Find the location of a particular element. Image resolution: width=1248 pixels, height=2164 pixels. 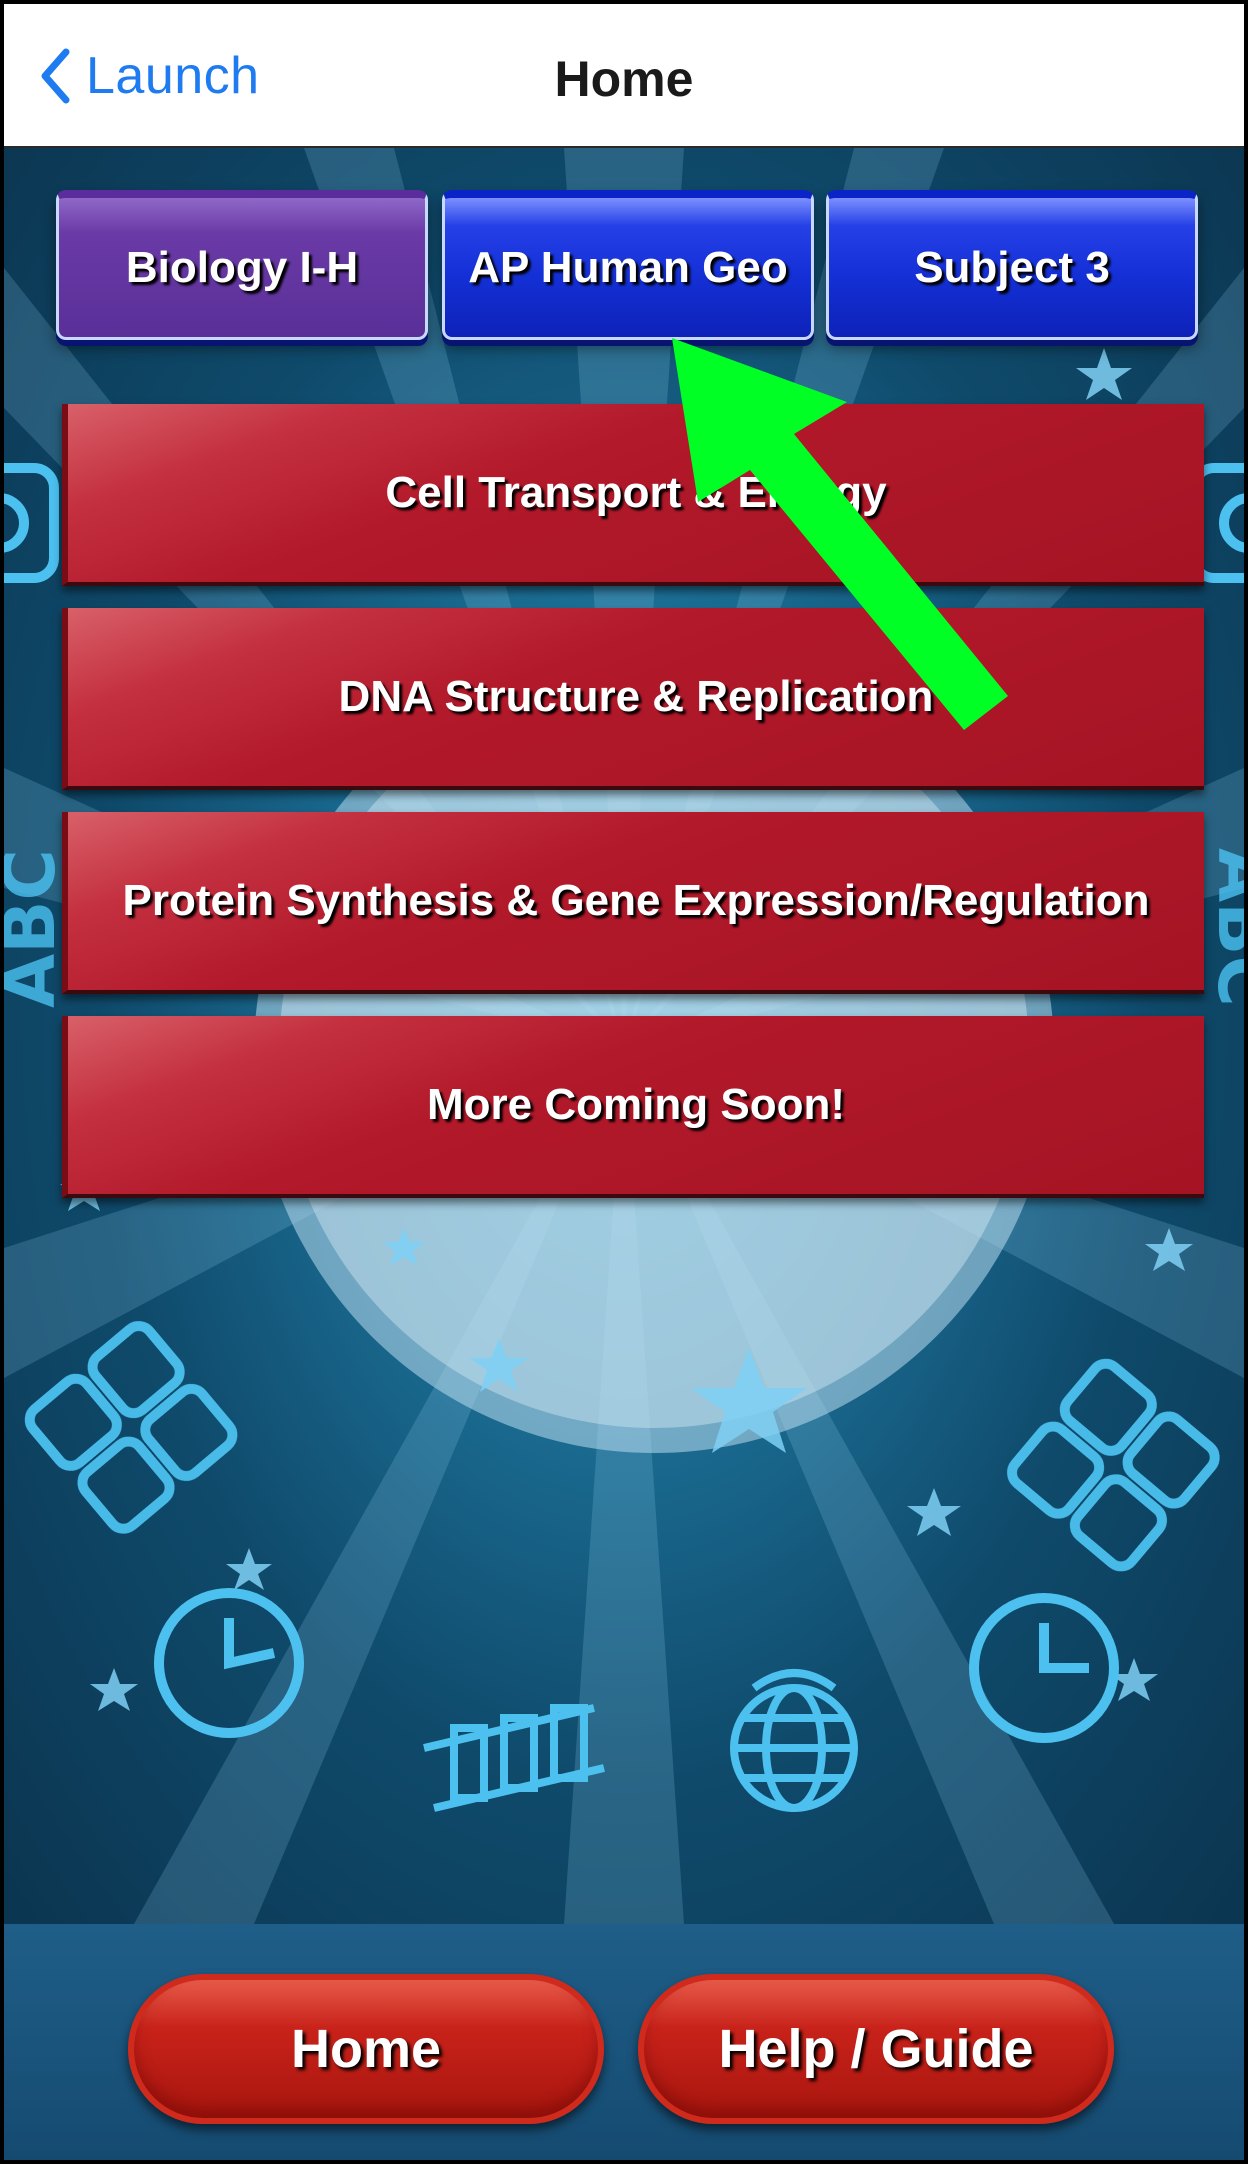

topic-button-cell-transport: Cell Transport & Energy is located at coordinates (633, 495).